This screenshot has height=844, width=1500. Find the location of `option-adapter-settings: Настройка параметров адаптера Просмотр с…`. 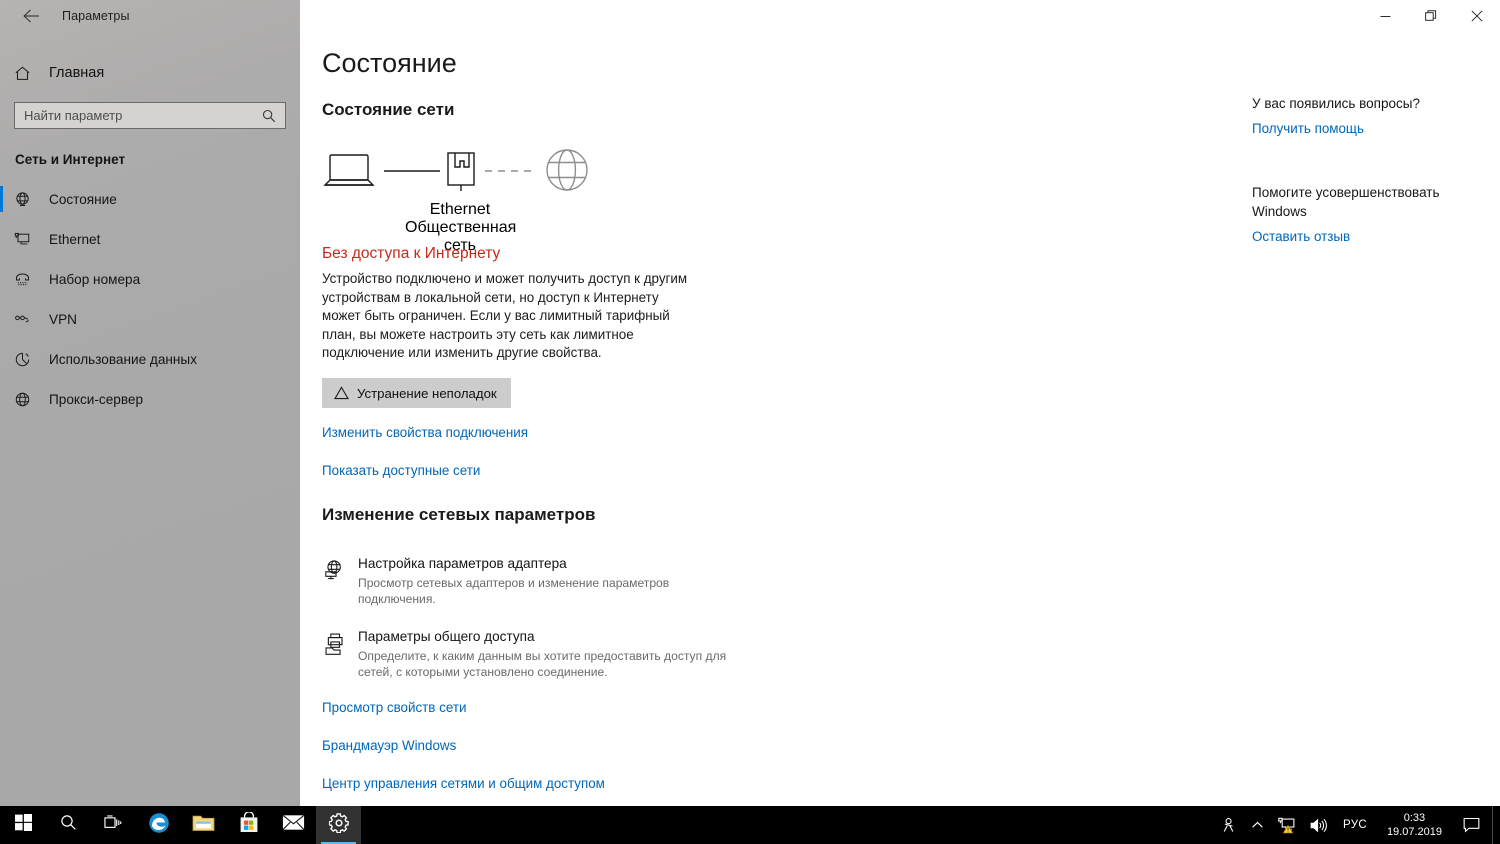

option-adapter-settings: Настройка параметров адаптера Просмотр с… is located at coordinates (525, 581).